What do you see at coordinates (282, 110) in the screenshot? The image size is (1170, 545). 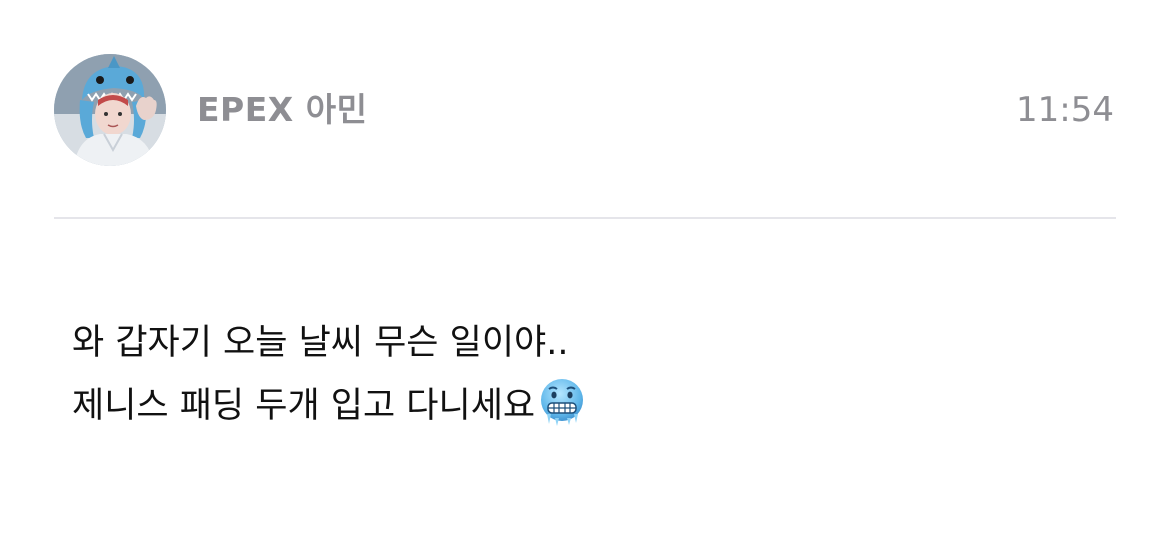 I see `sender-name: EPEX 아민` at bounding box center [282, 110].